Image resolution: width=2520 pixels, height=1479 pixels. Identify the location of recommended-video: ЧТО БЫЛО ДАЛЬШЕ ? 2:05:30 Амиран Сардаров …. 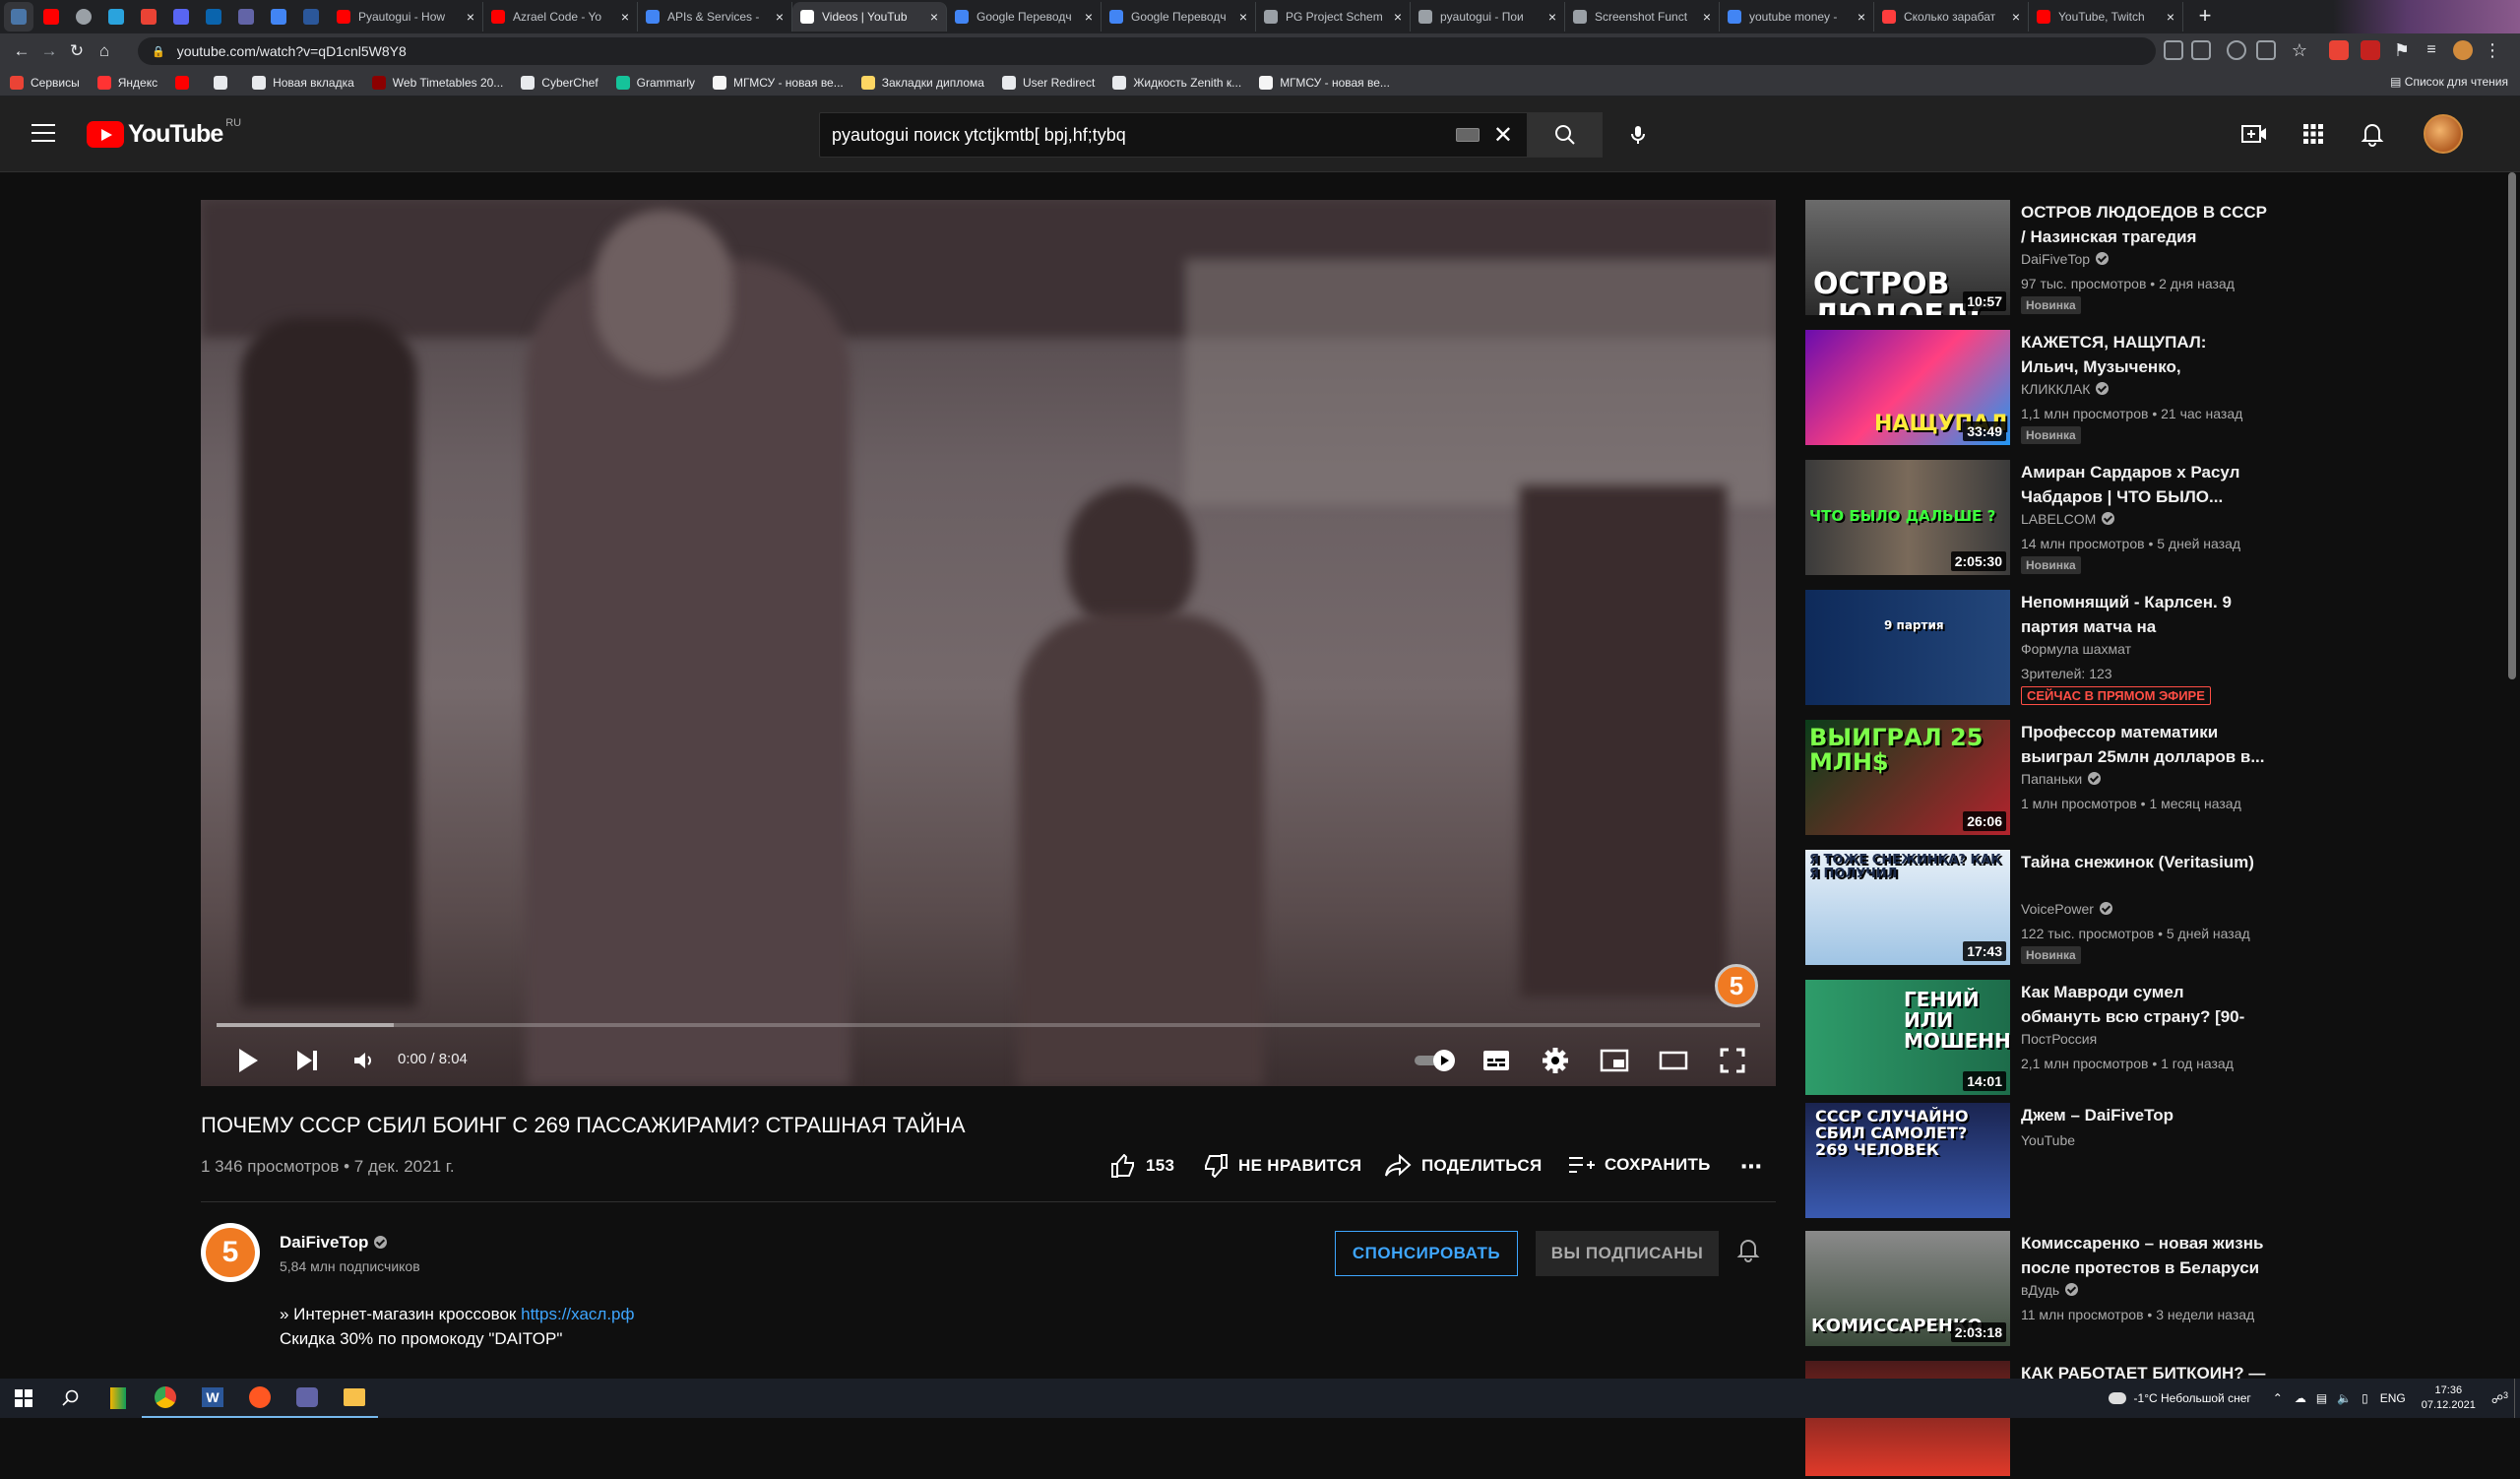
(2036, 519).